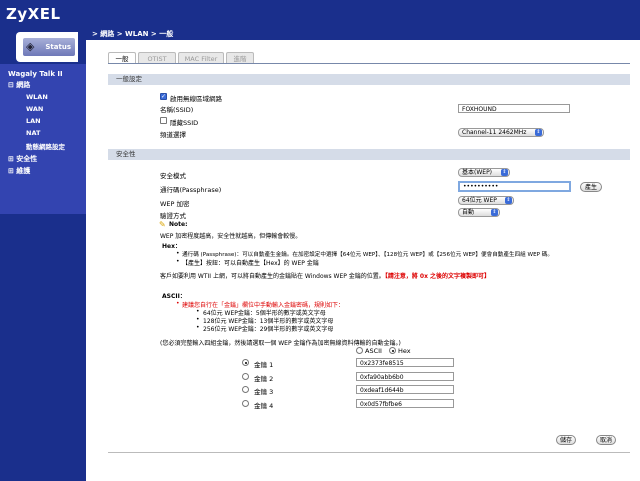 This screenshot has height=481, width=640. Describe the element at coordinates (34, 109) in the screenshot. I see `menu-item-wan: WAN` at that location.